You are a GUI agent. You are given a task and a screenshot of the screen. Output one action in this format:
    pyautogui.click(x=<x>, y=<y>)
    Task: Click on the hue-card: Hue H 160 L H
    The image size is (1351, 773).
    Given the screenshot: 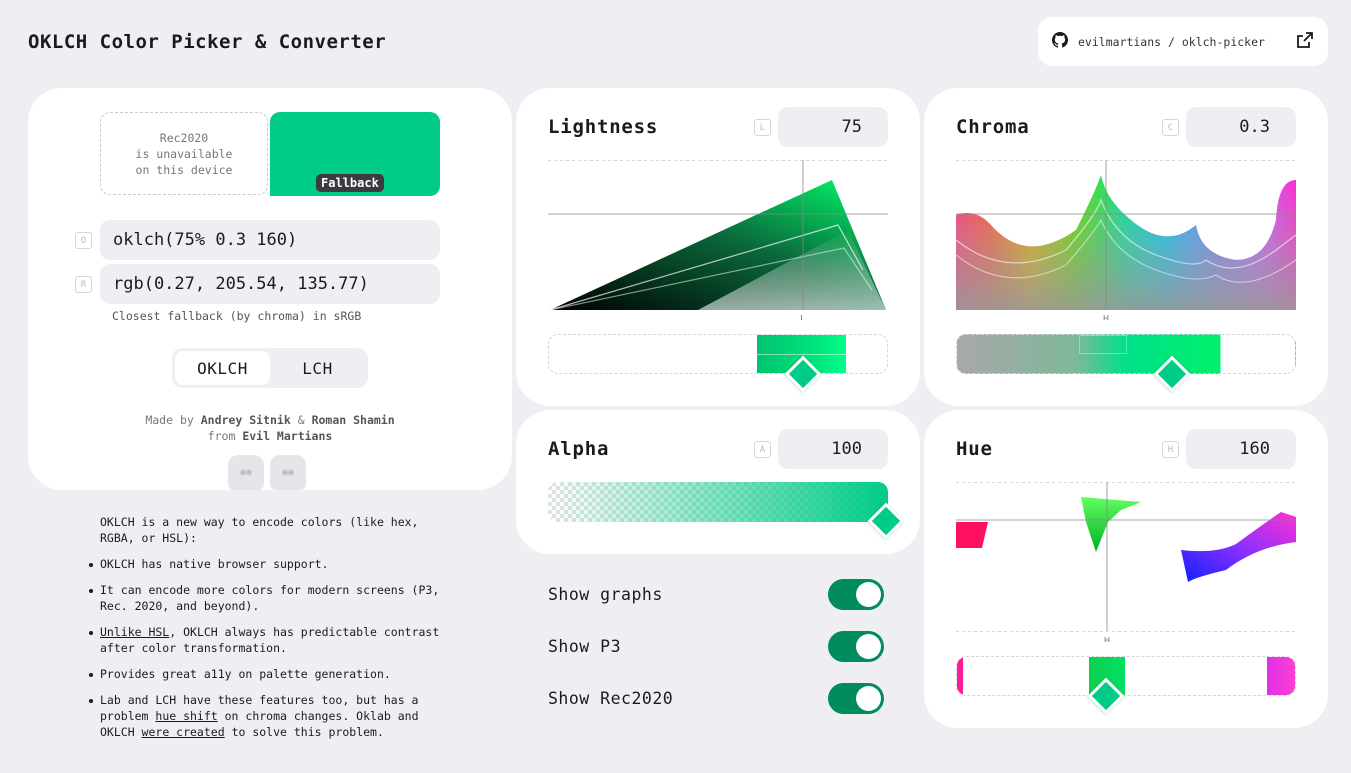 What is the action you would take?
    pyautogui.click(x=1126, y=569)
    